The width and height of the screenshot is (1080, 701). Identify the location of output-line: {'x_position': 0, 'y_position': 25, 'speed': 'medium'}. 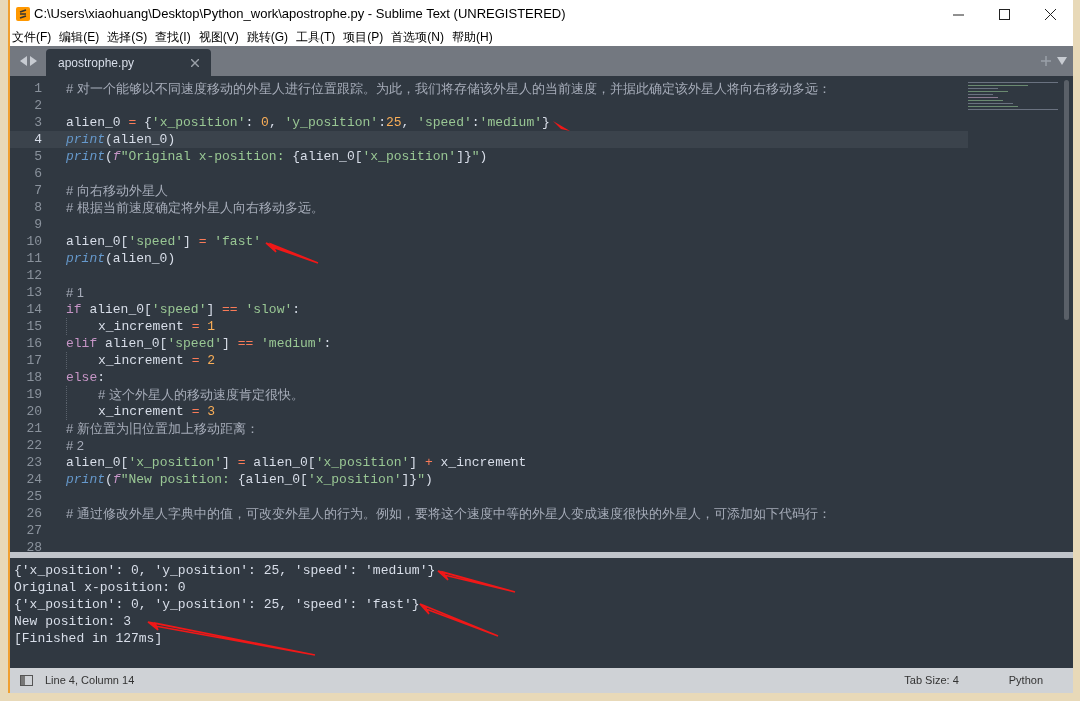
(225, 570).